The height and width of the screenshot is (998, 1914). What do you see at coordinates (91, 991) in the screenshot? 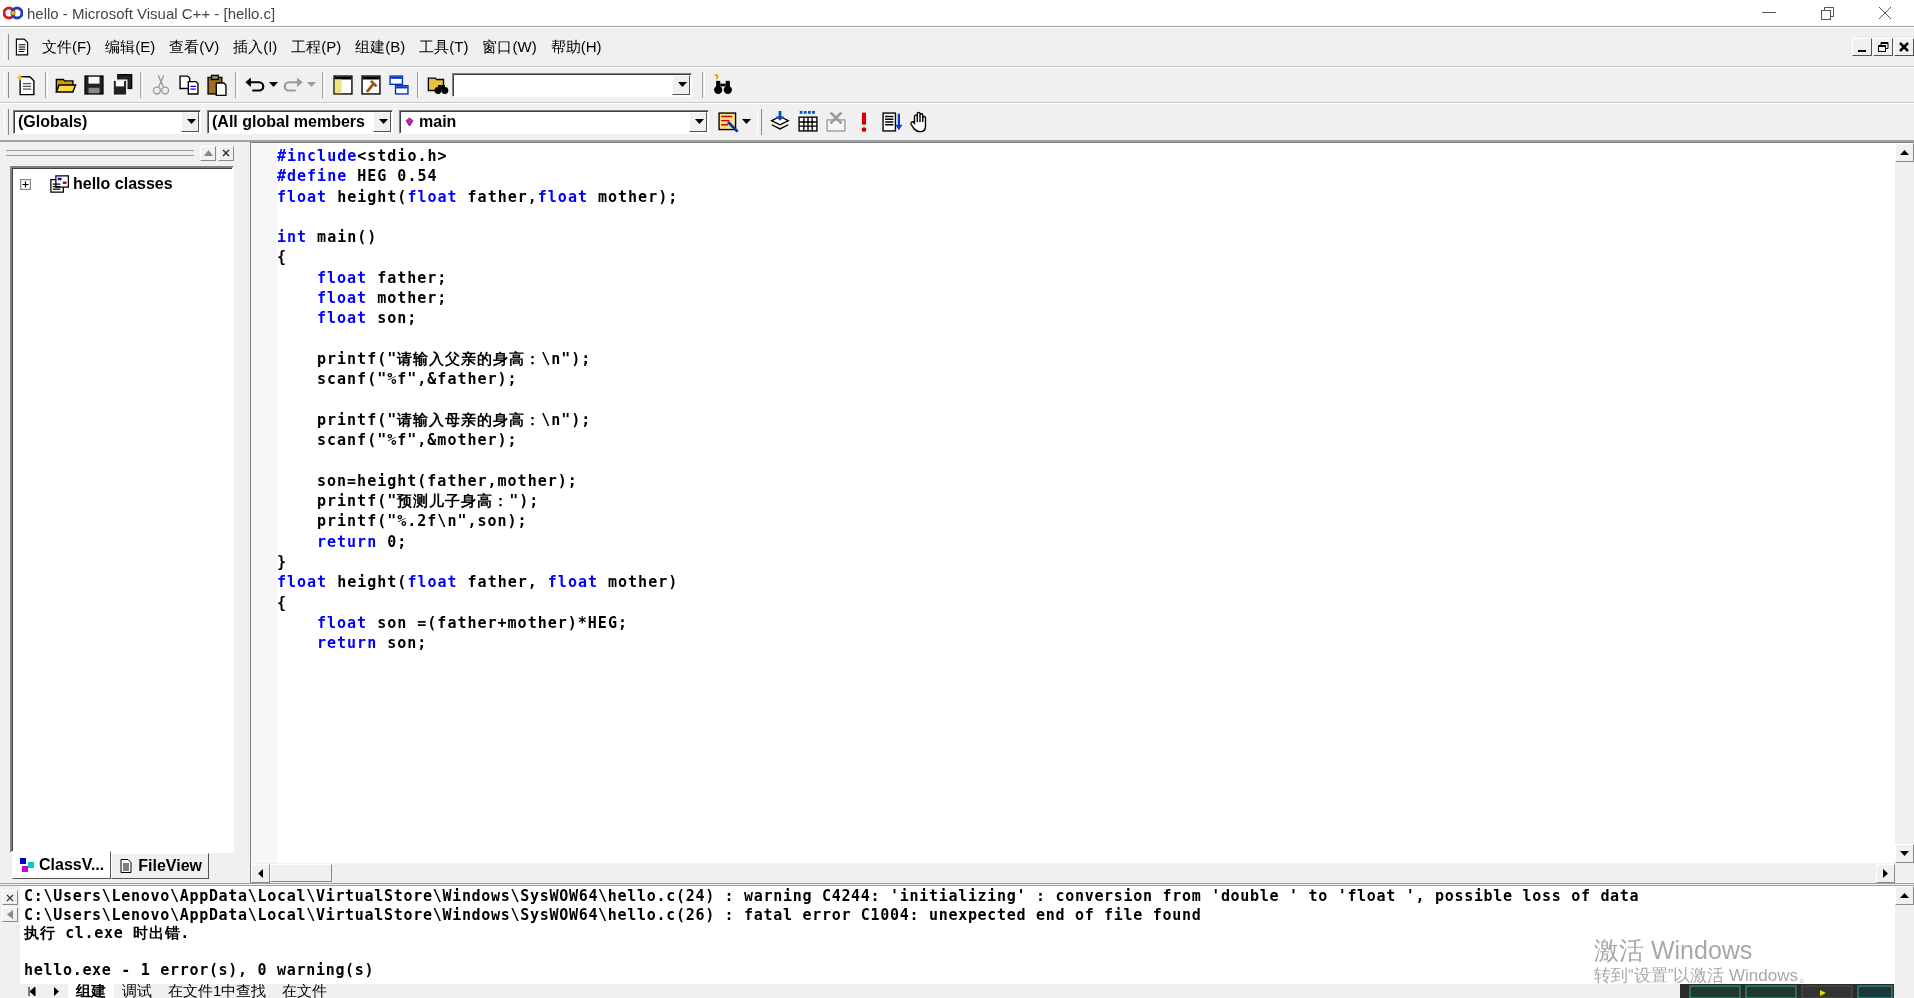
I see `output-tab: 组建` at bounding box center [91, 991].